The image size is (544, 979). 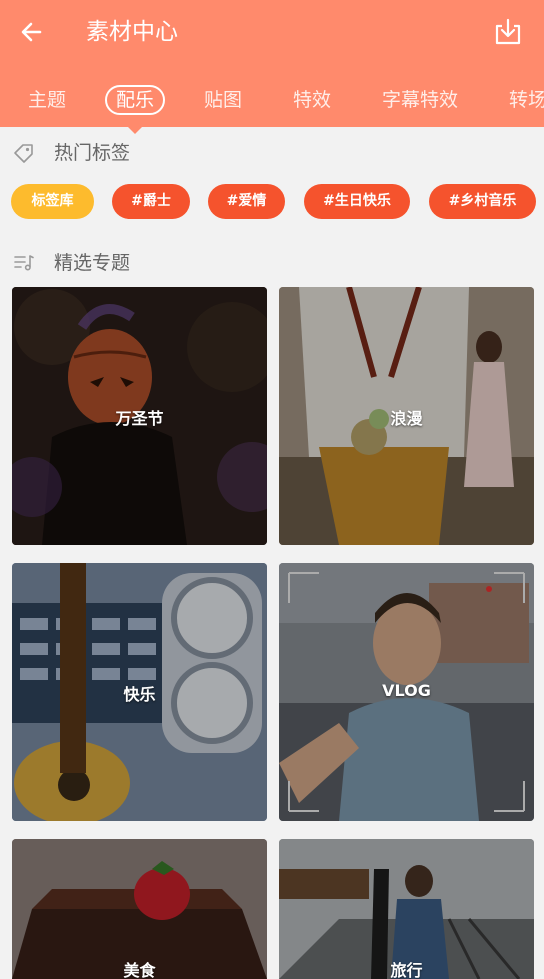 I want to click on card-title: 美食, so click(x=139, y=970).